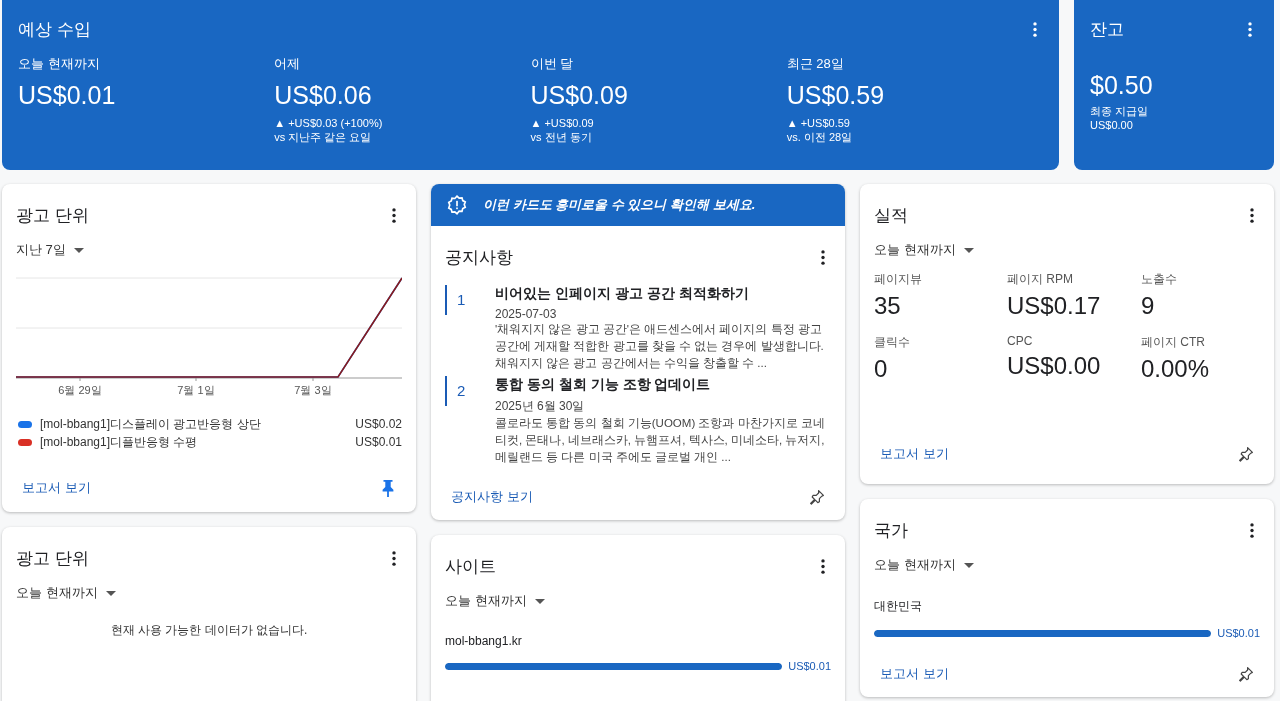  What do you see at coordinates (1112, 125) in the screenshot?
I see `payment-value: US$0.00` at bounding box center [1112, 125].